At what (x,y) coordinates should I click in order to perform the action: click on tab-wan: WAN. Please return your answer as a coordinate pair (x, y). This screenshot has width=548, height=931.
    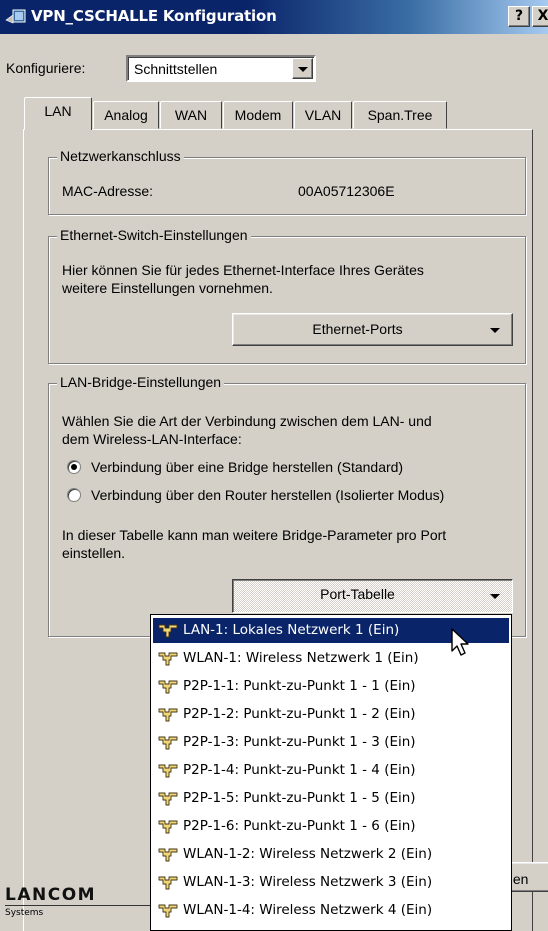
    Looking at the image, I should click on (191, 115).